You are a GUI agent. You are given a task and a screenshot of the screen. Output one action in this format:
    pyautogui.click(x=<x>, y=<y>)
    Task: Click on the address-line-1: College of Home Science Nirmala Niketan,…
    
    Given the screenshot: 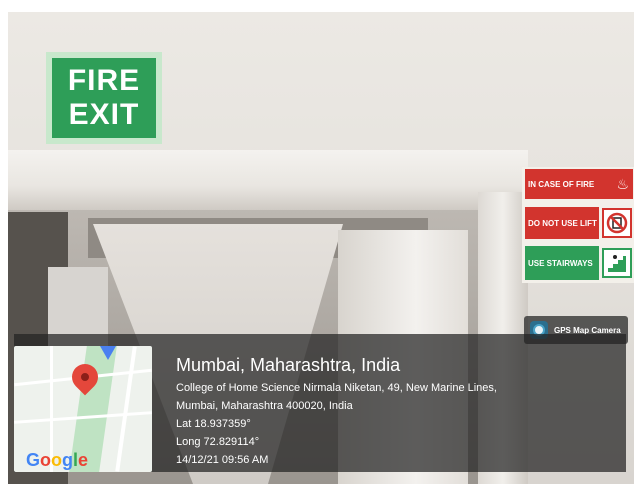 What is the action you would take?
    pyautogui.click(x=336, y=388)
    